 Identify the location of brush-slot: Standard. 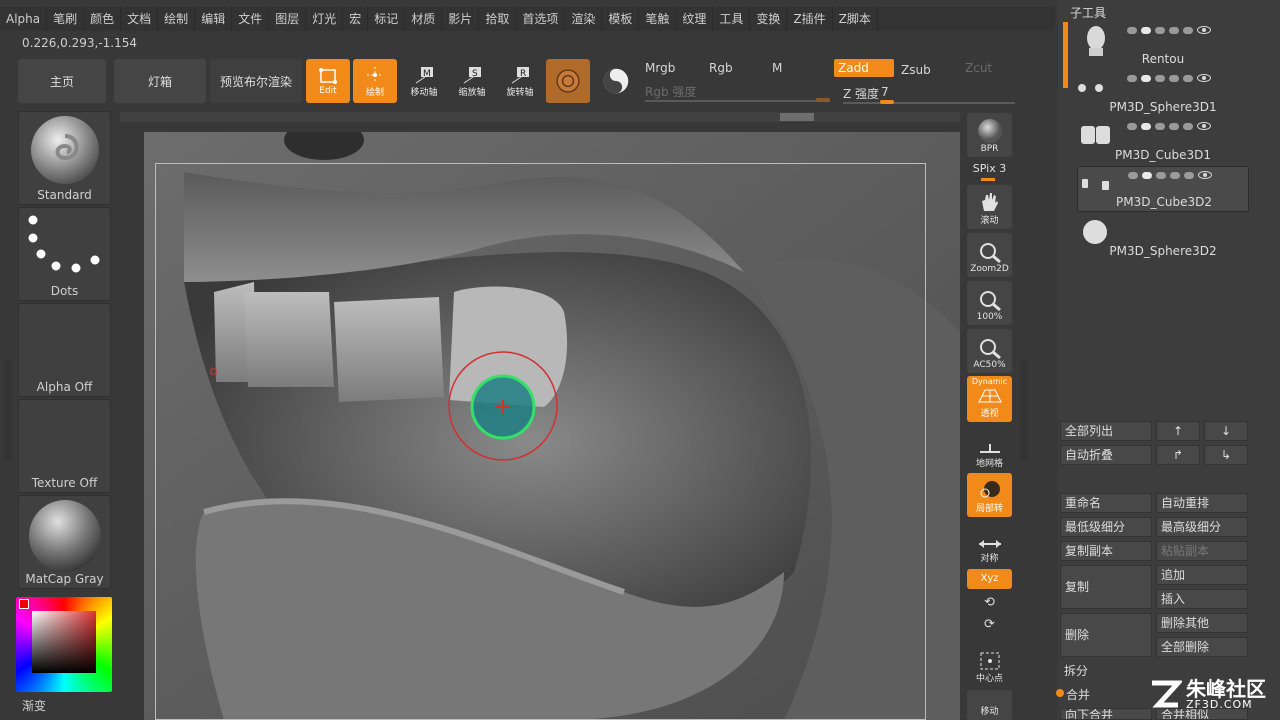
(64, 158).